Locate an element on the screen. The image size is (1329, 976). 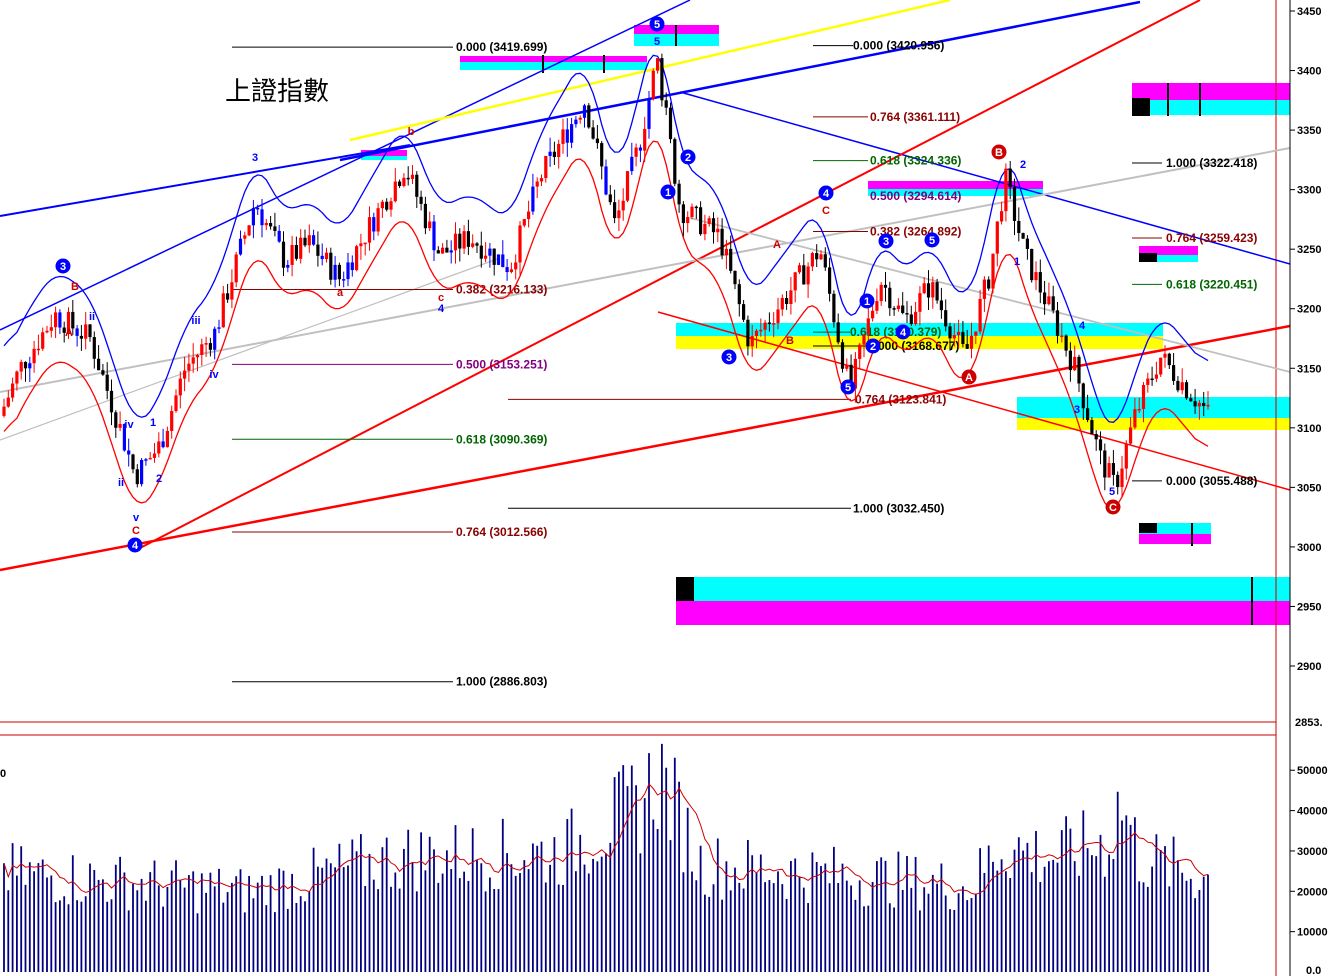
wave-label: B is located at coordinates (999, 153).